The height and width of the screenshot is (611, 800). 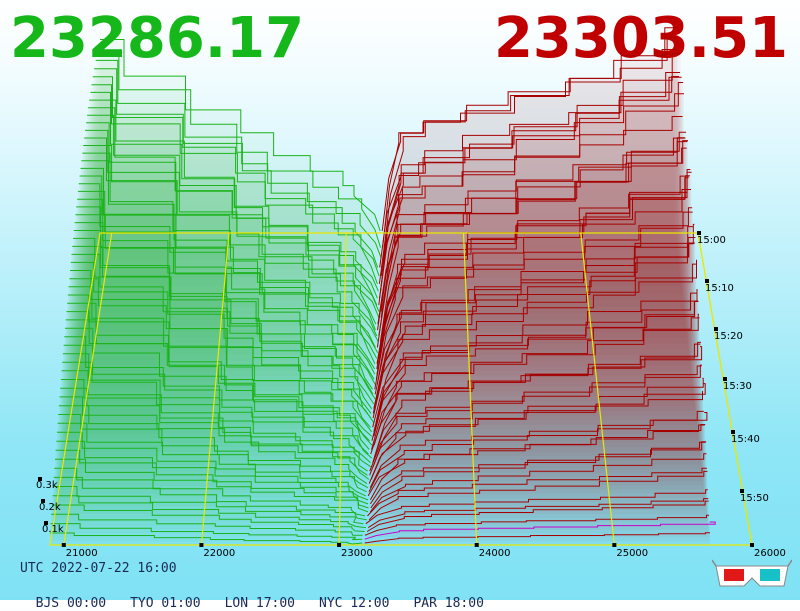 I want to click on x-tick-label: 24000, so click(x=495, y=553).